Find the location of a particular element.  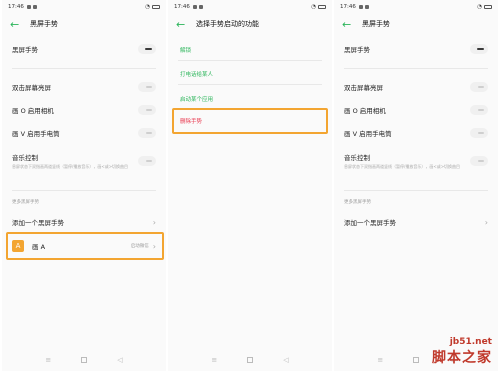

option-delete-gesture: 删除手势 is located at coordinates (191, 121).